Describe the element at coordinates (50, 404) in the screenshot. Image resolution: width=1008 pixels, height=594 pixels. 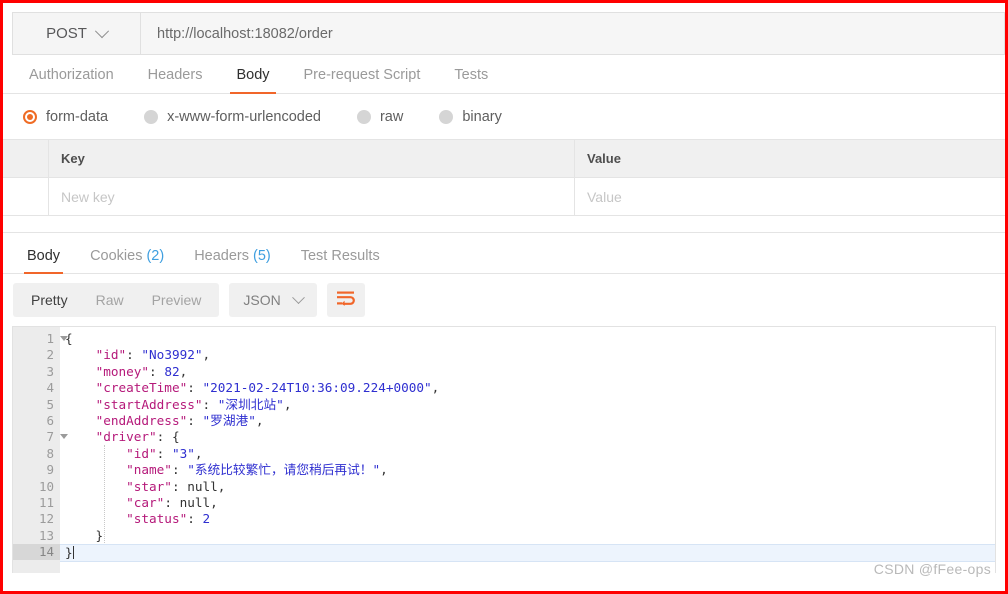
I see `line-number: 5` at that location.